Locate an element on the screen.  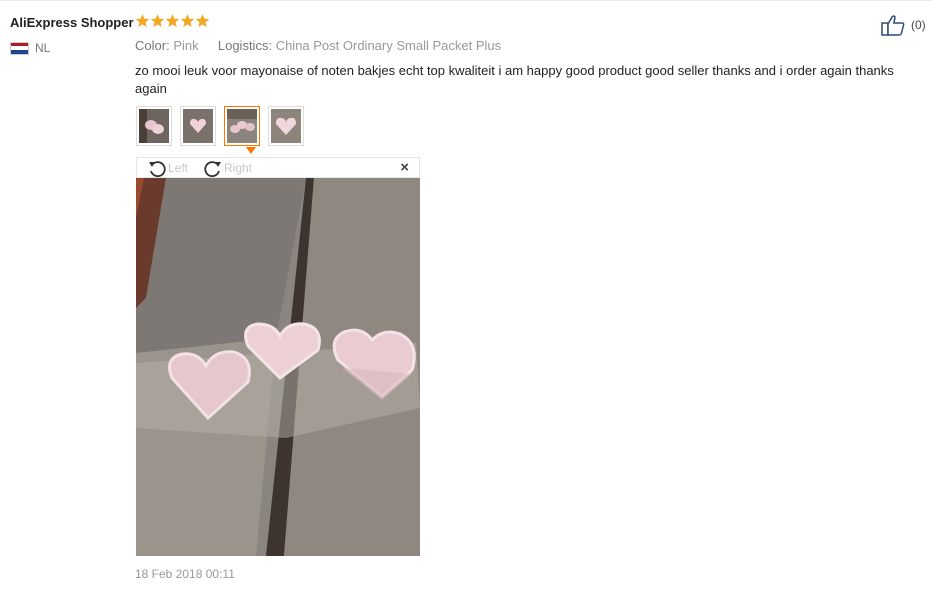
logistics-value: China Post Ordinary Small Packet Plus is located at coordinates (388, 45).